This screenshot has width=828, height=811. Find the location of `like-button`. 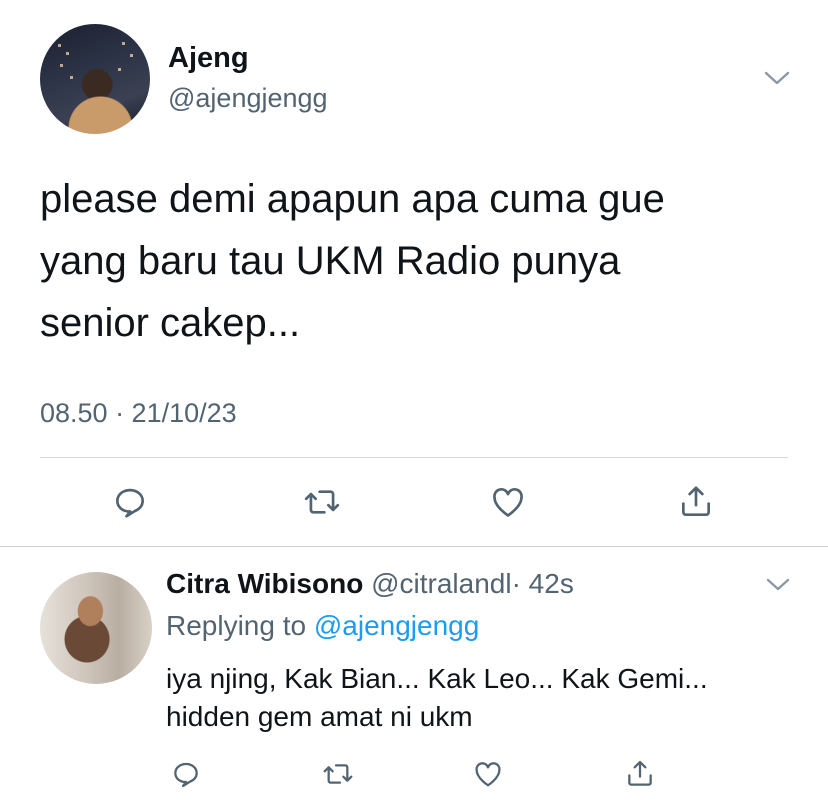

like-button is located at coordinates (508, 502).